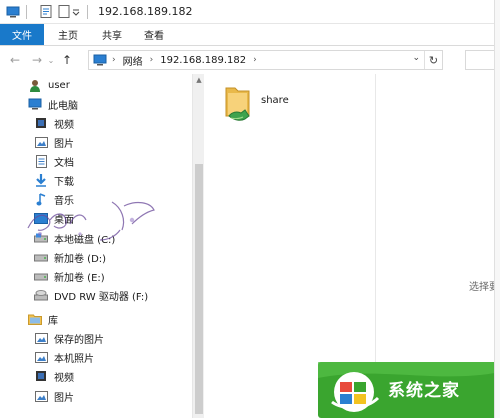 This screenshot has height=418, width=500. I want to click on sidebar-item-label: 新加卷 (D:), so click(80, 259).